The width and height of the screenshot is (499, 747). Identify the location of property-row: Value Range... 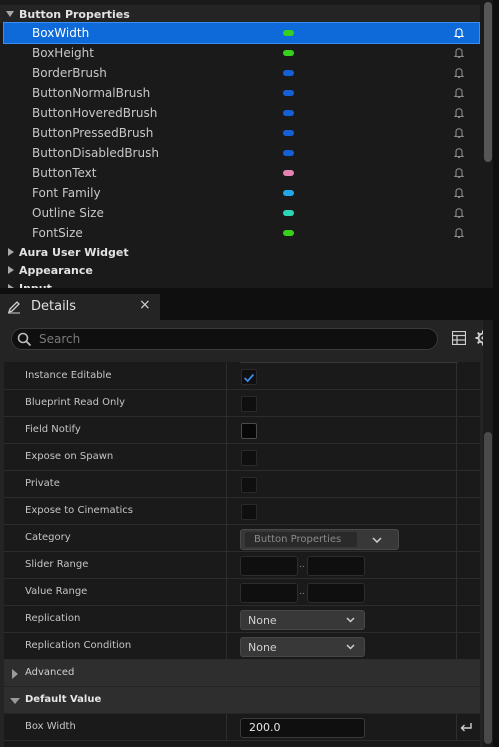
(242, 592).